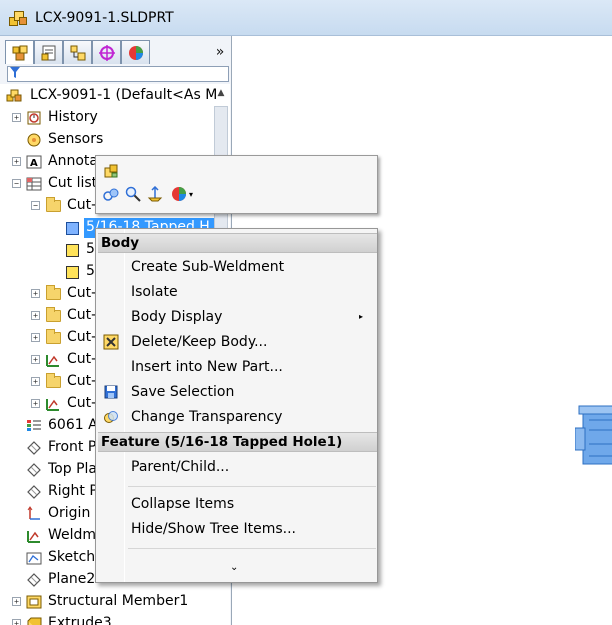 The image size is (612, 625). What do you see at coordinates (80, 620) in the screenshot?
I see `tree-item-label: Extrude3` at bounding box center [80, 620].